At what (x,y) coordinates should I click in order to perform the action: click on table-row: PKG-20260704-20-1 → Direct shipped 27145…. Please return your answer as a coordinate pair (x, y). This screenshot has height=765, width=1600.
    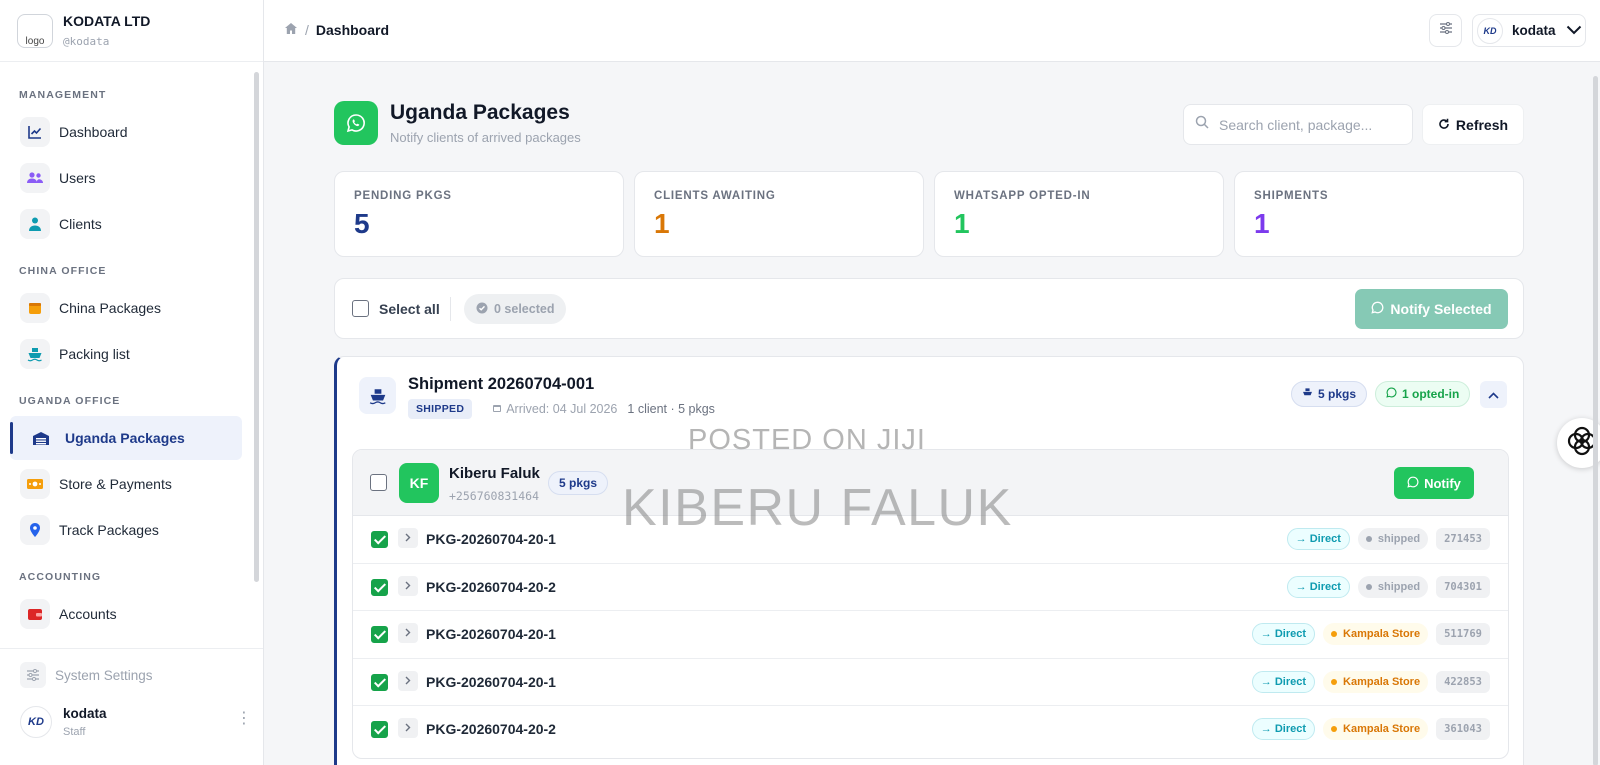
    Looking at the image, I should click on (930, 540).